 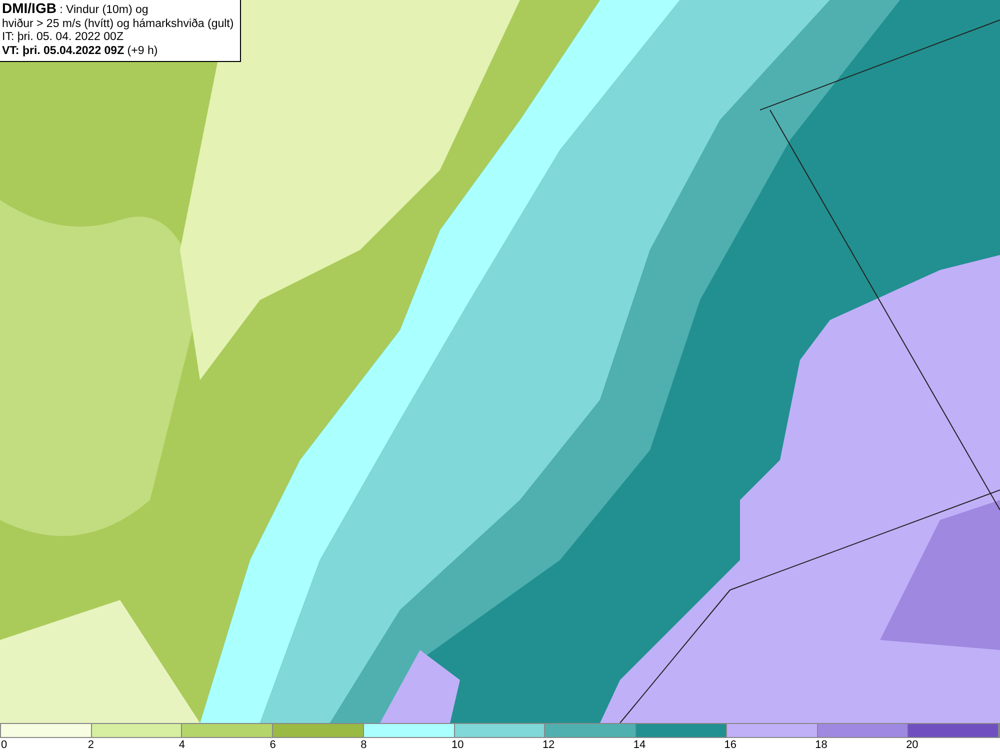 I want to click on legend-tick-label: 4, so click(x=181, y=745).